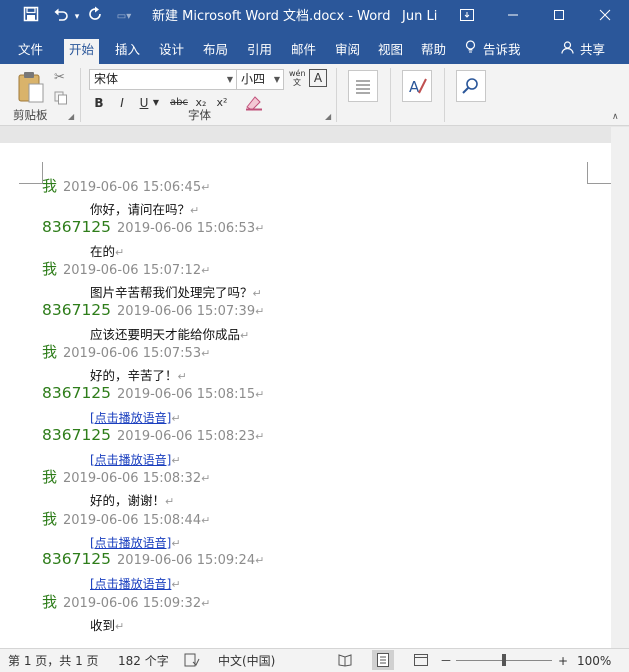  I want to click on chat-message-body: 好的，辛苦了！↵, so click(138, 374).